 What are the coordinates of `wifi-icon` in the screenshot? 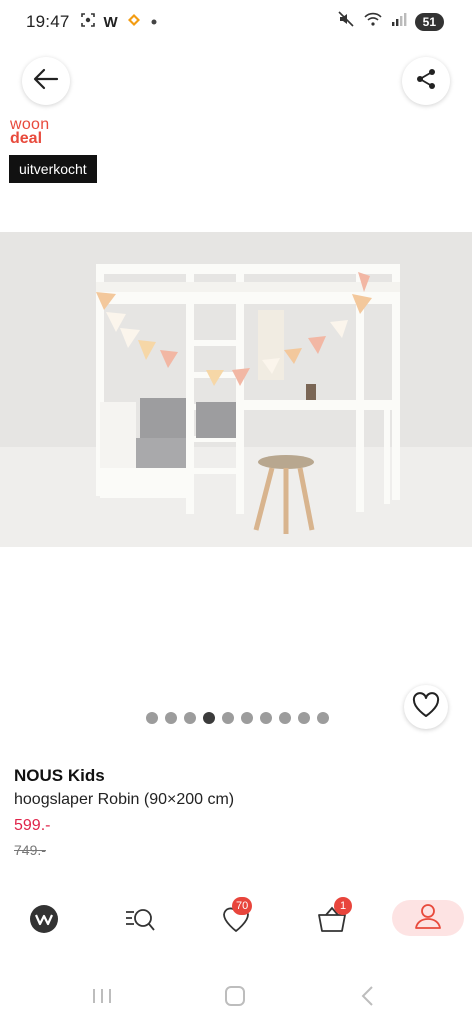 It's located at (373, 21).